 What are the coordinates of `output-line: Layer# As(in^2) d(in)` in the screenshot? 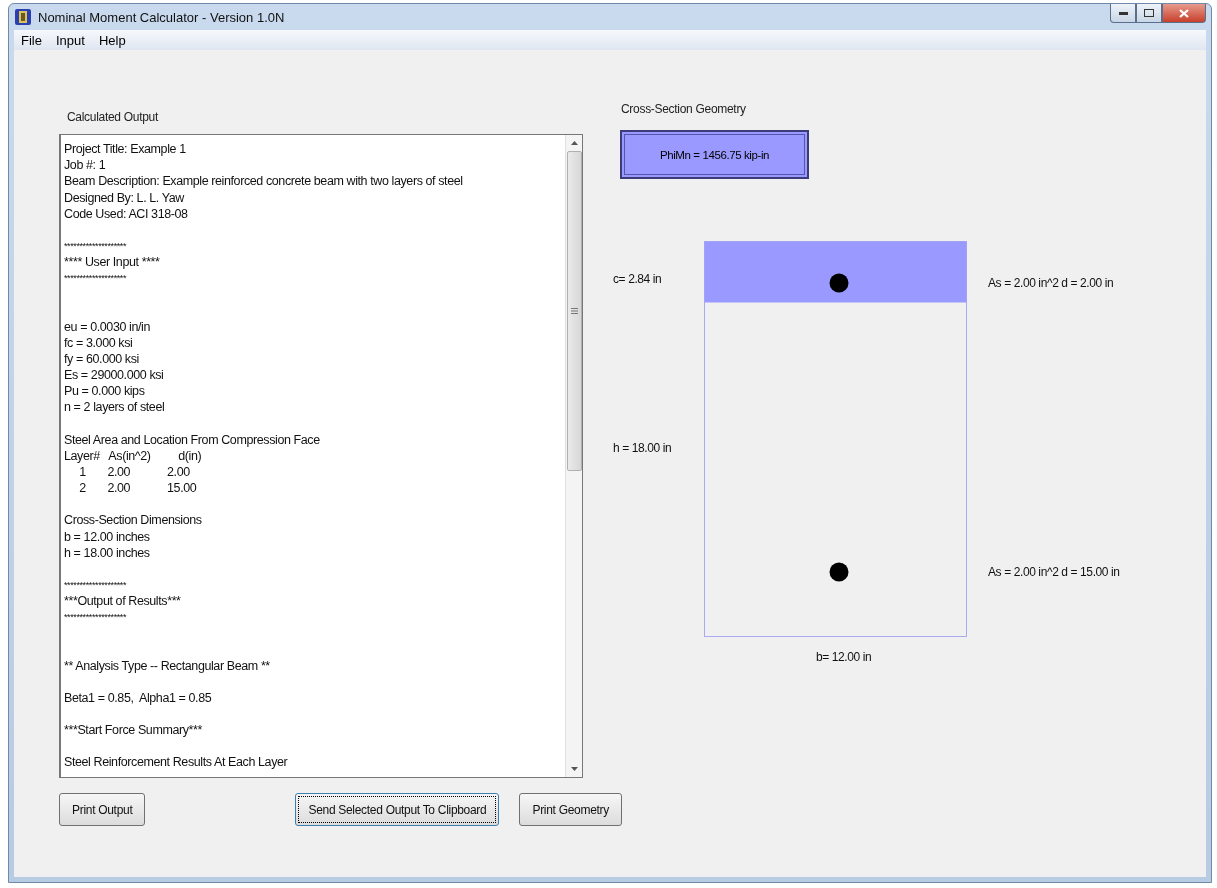 It's located at (133, 455).